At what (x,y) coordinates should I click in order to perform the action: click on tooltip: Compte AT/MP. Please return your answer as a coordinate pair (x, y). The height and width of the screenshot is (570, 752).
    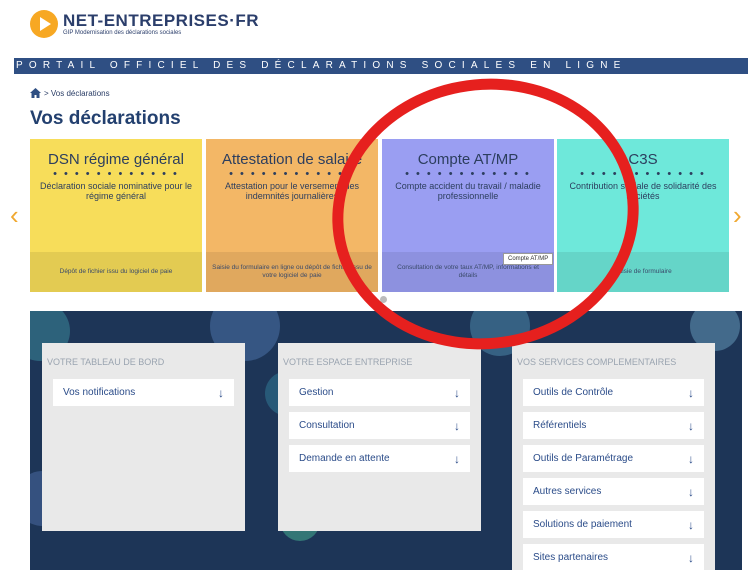
    Looking at the image, I should click on (528, 259).